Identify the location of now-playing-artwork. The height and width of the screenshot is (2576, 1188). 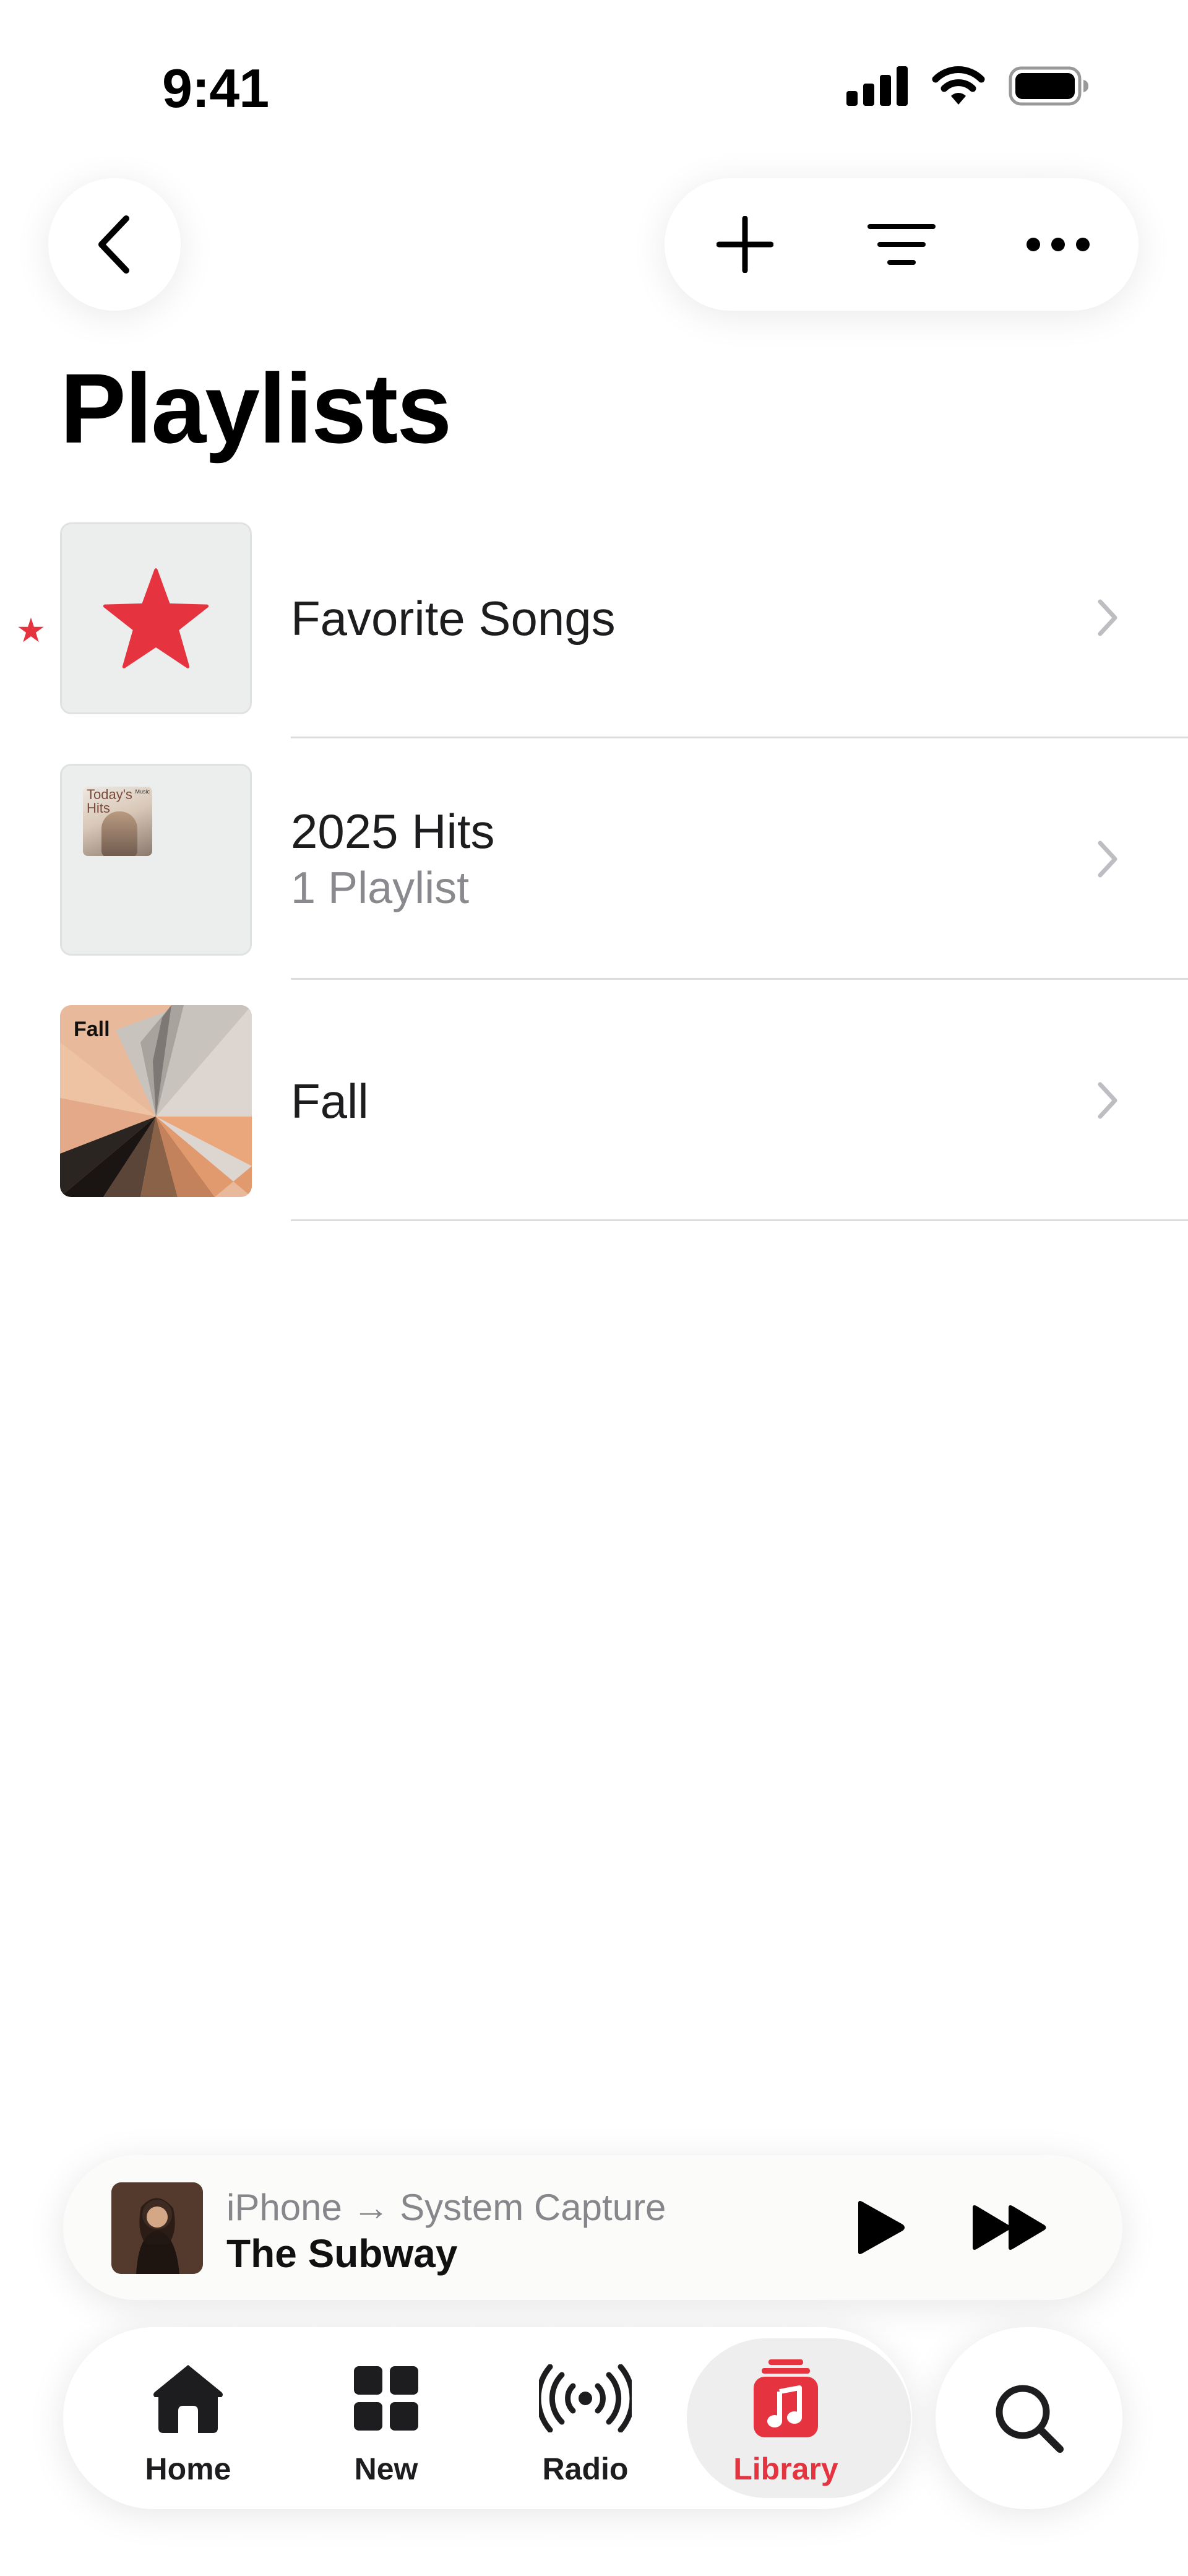
(157, 2228).